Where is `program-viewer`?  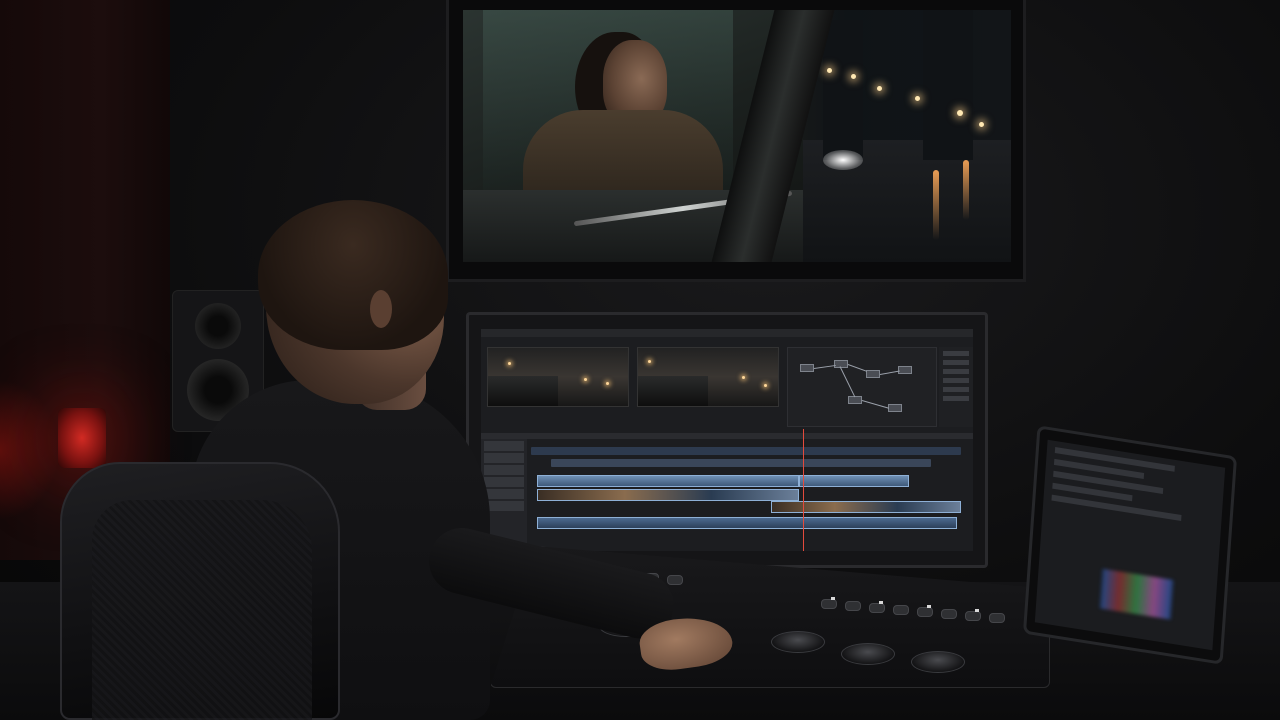 program-viewer is located at coordinates (708, 377).